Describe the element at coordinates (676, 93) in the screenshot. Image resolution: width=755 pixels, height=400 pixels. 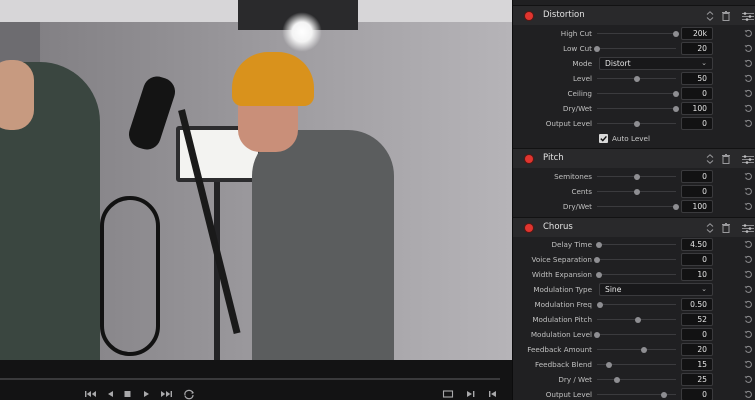
I see `ceiling-slider-thumb` at that location.